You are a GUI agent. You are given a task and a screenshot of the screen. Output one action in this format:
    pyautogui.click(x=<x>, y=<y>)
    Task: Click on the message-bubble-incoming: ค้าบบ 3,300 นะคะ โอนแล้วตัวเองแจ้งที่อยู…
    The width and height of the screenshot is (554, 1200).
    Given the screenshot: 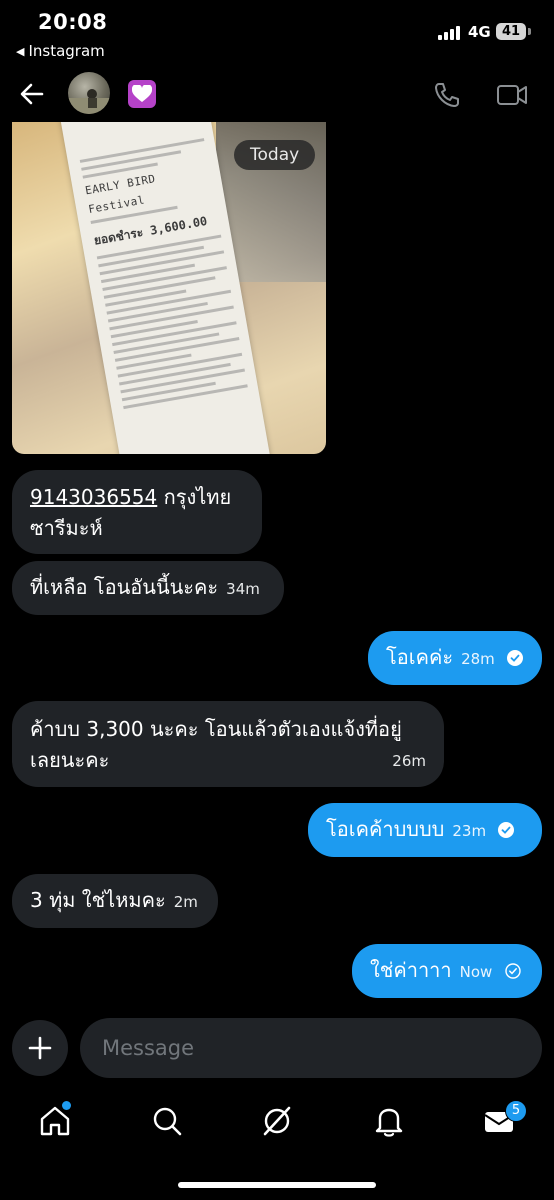 What is the action you would take?
    pyautogui.click(x=228, y=744)
    